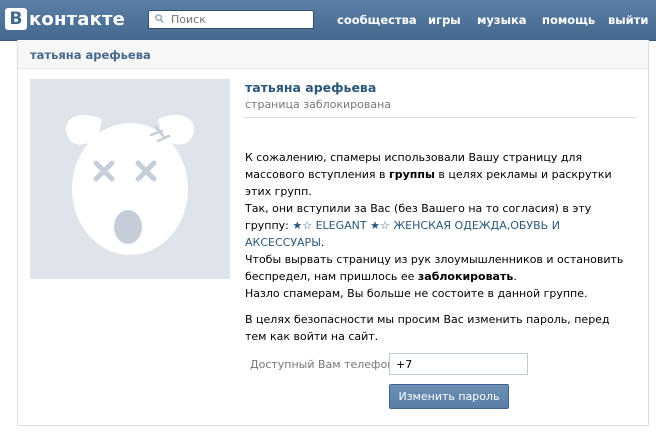 The width and height of the screenshot is (656, 442). I want to click on avatar, so click(130, 179).